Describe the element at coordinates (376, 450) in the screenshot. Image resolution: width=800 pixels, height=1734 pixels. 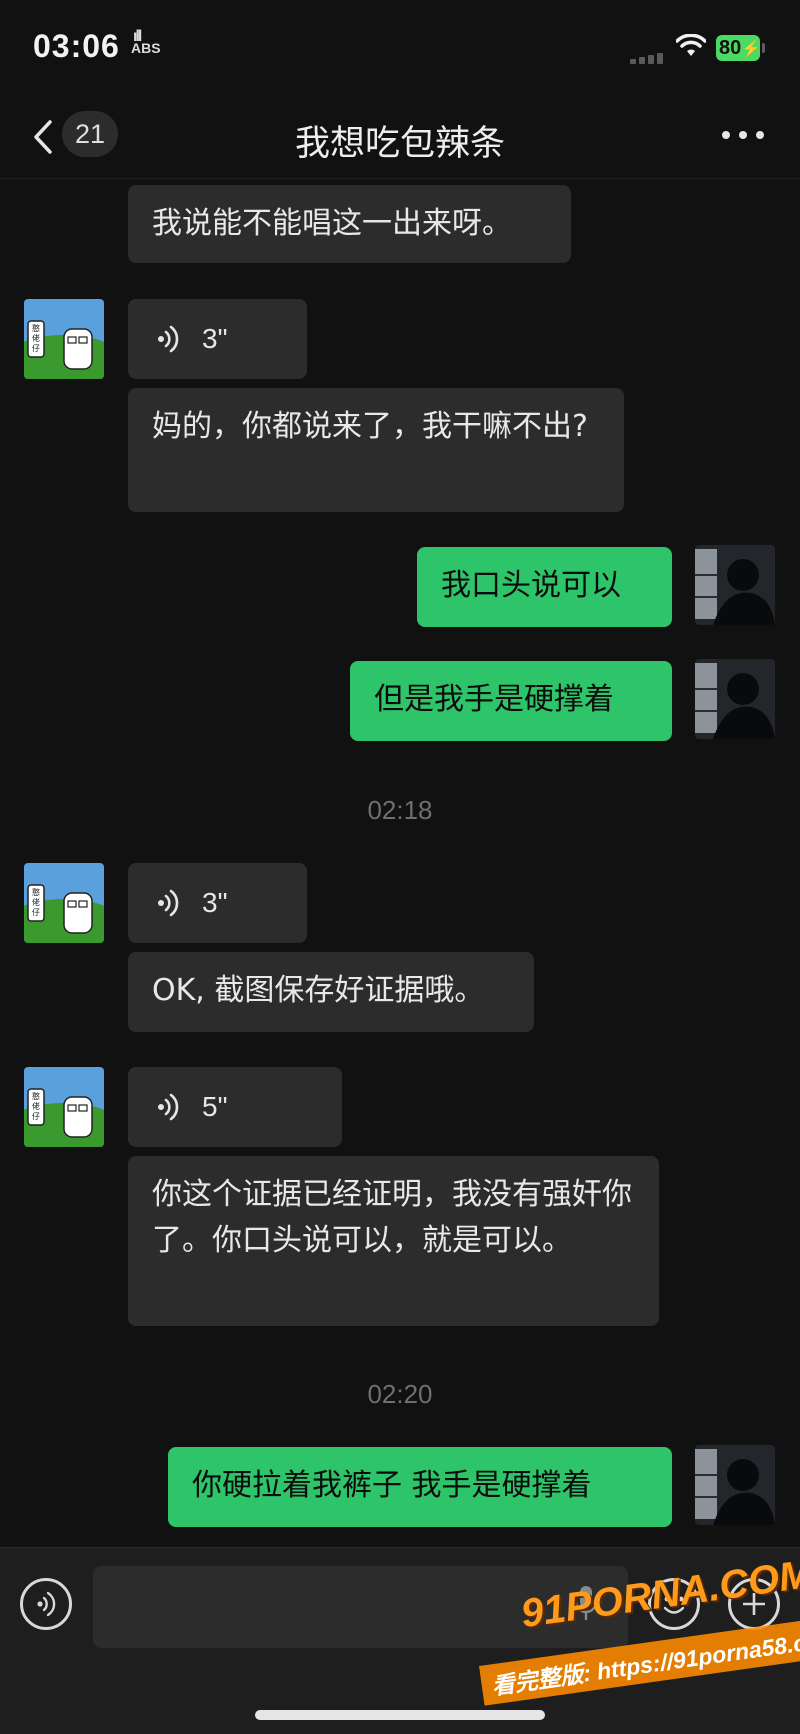
I see `incoming-text-message: 妈的，你都说来了，我干嘛不出?` at that location.